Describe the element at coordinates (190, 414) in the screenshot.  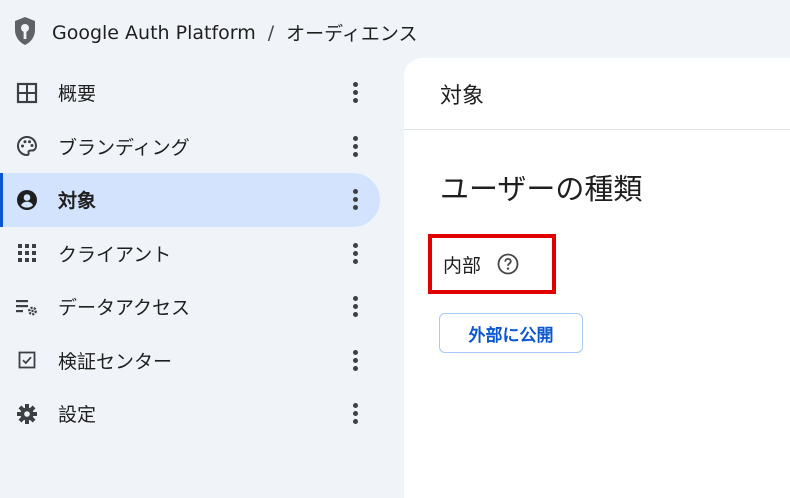
I see `sidebar-item-settings: 設定` at that location.